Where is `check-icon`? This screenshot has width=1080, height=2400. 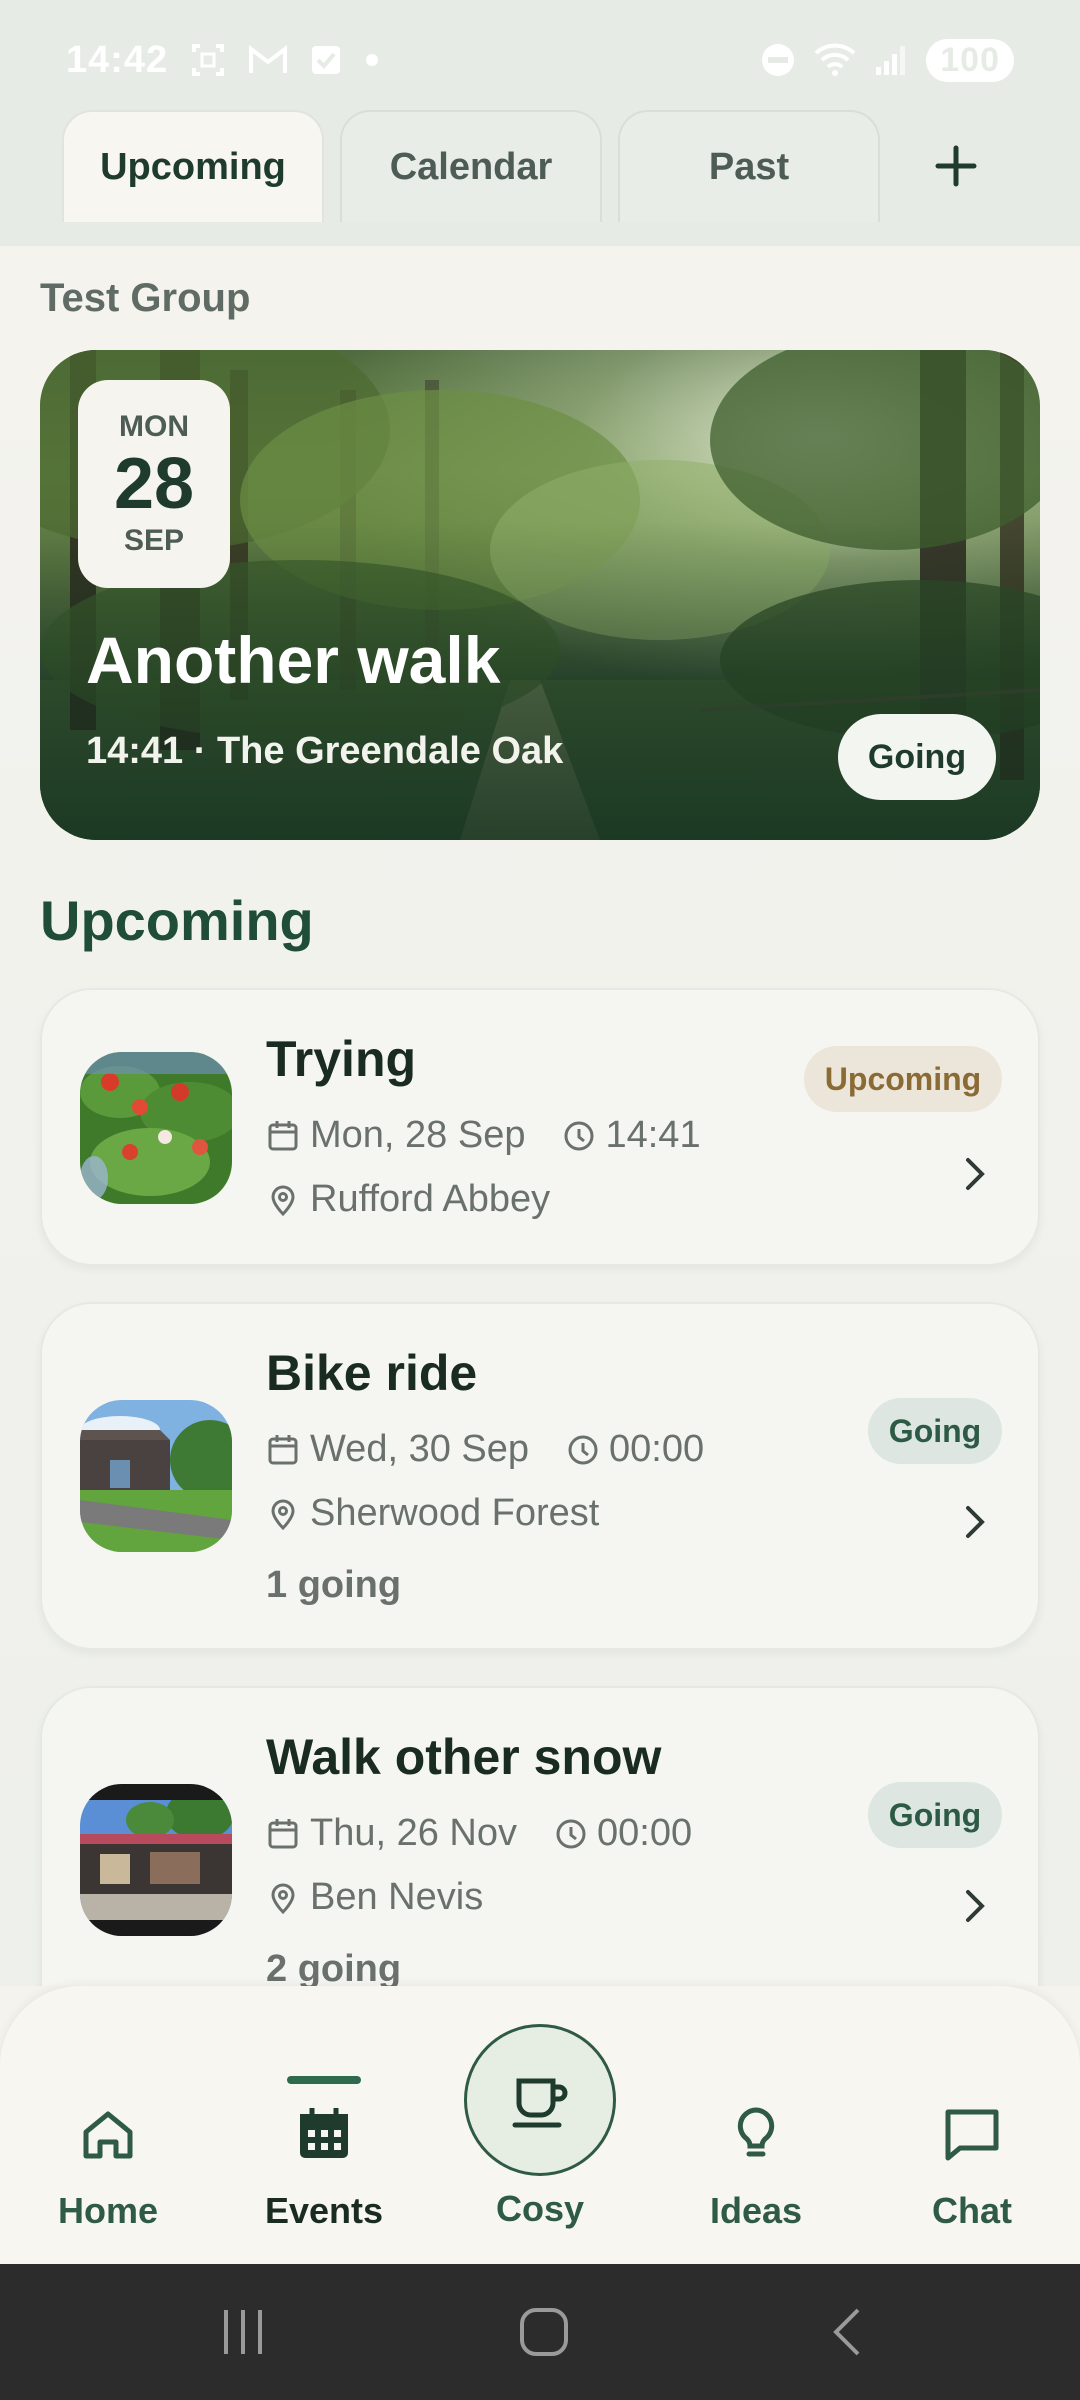
check-icon is located at coordinates (326, 60).